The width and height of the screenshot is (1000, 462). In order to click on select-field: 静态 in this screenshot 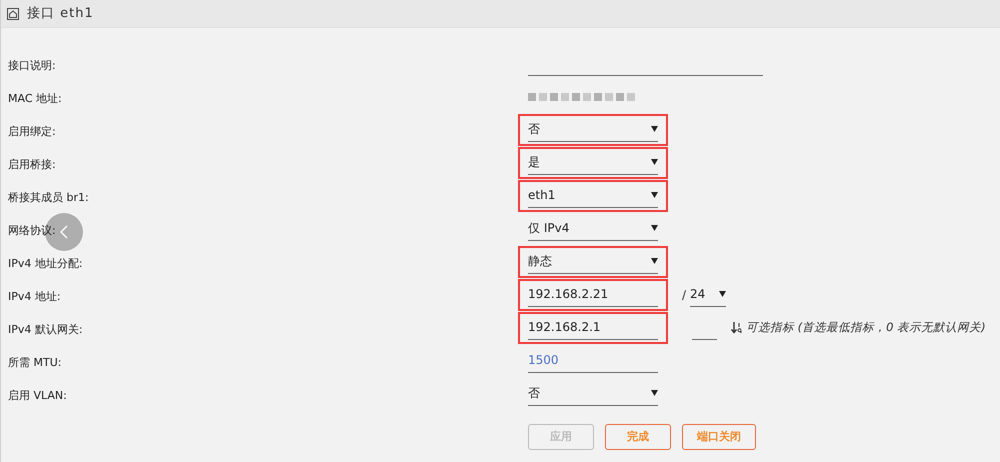, I will do `click(593, 262)`.